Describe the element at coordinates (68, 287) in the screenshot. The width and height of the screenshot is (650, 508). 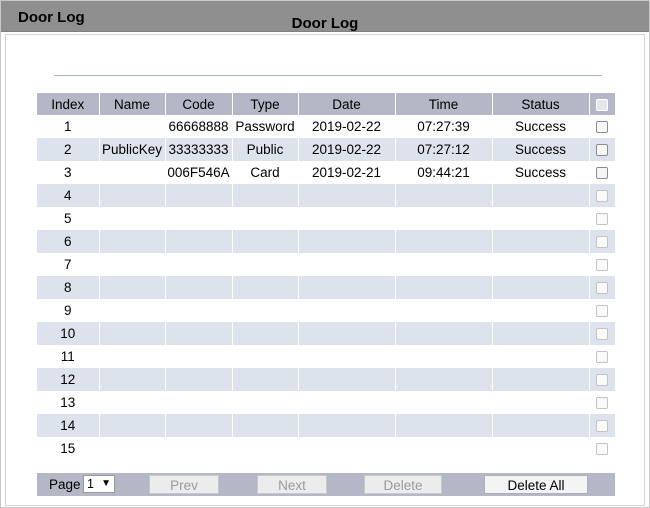
I see `cell-index: 8` at that location.